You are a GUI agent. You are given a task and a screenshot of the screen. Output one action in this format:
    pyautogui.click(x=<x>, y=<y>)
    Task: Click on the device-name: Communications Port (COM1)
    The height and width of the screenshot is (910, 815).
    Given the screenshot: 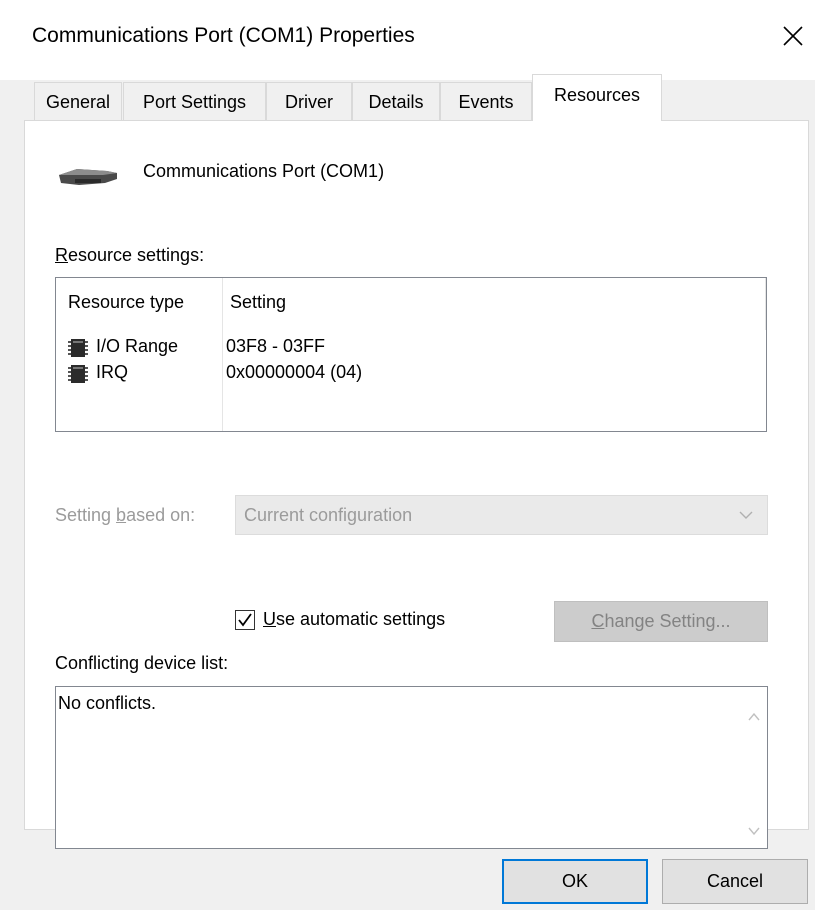 What is the action you would take?
    pyautogui.click(x=264, y=171)
    